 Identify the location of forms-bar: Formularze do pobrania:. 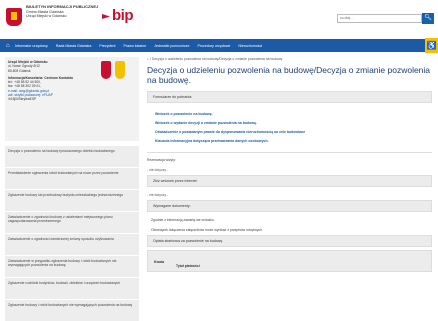
(289, 97).